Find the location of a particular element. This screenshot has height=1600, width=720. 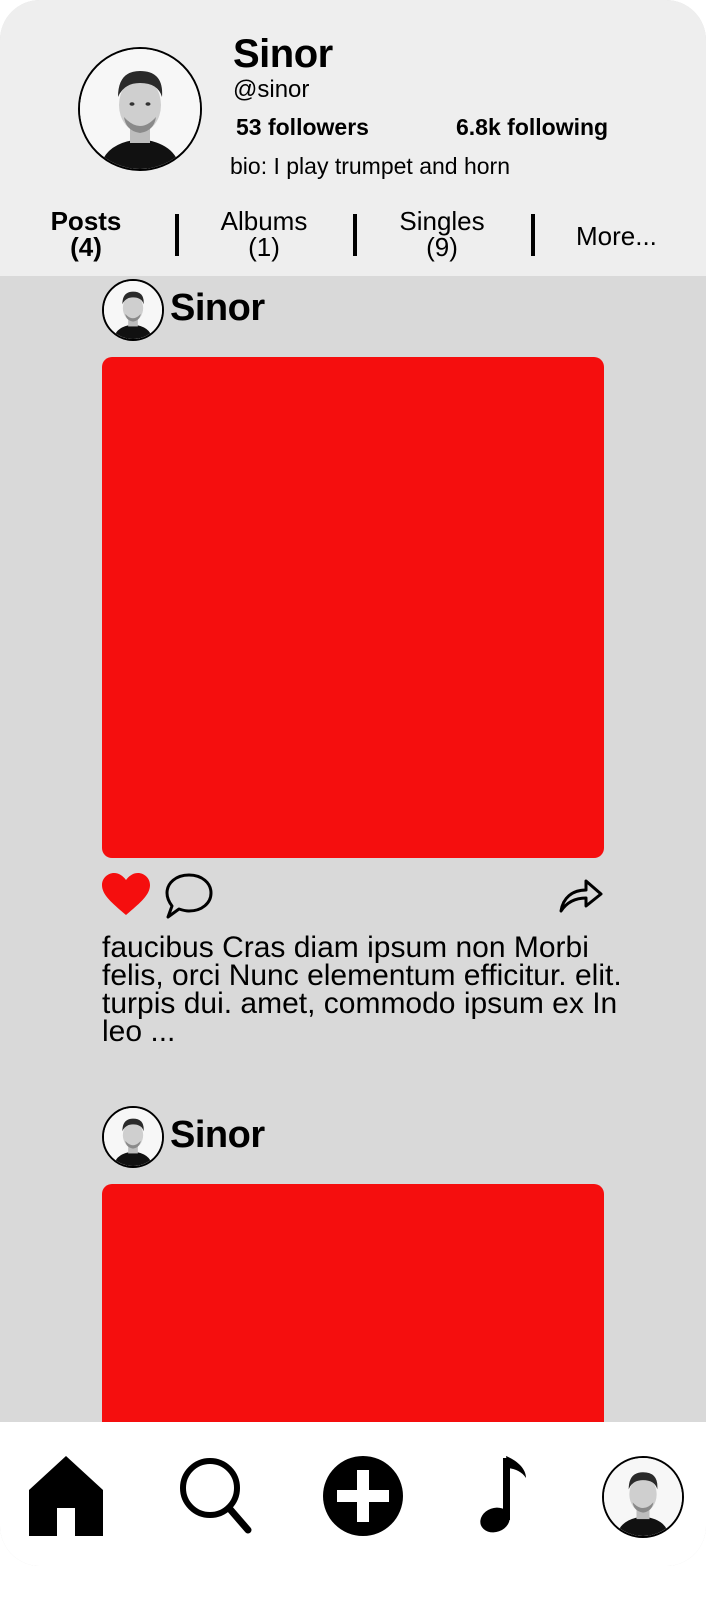

share-icon is located at coordinates (581, 896).